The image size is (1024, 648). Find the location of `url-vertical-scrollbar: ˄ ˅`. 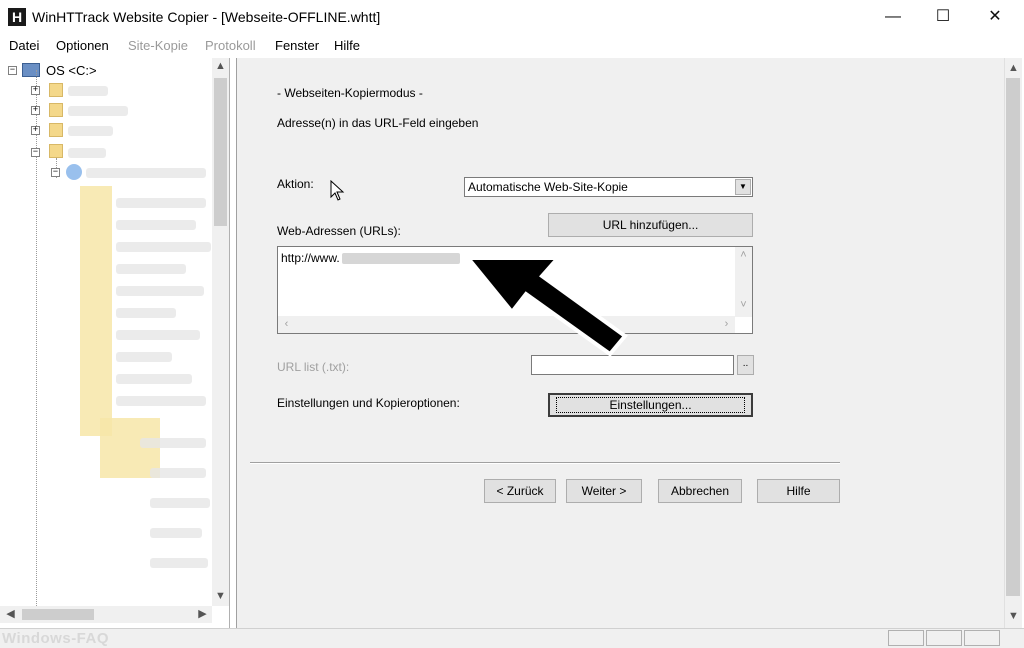

url-vertical-scrollbar: ˄ ˅ is located at coordinates (743, 282).